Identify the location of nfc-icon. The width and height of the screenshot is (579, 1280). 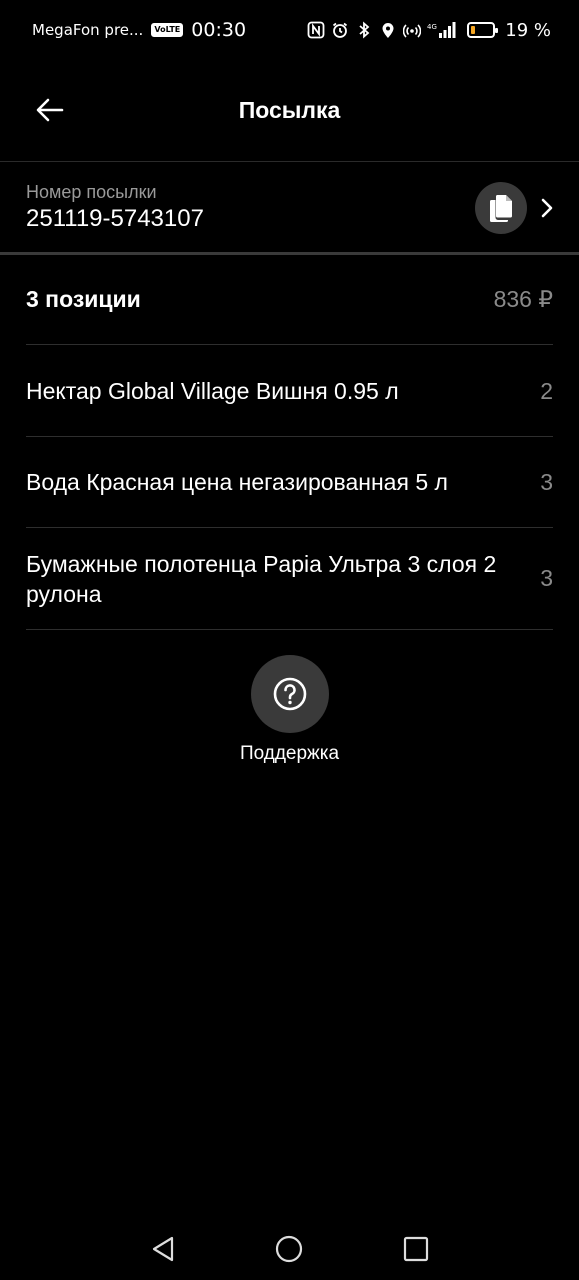
(316, 30).